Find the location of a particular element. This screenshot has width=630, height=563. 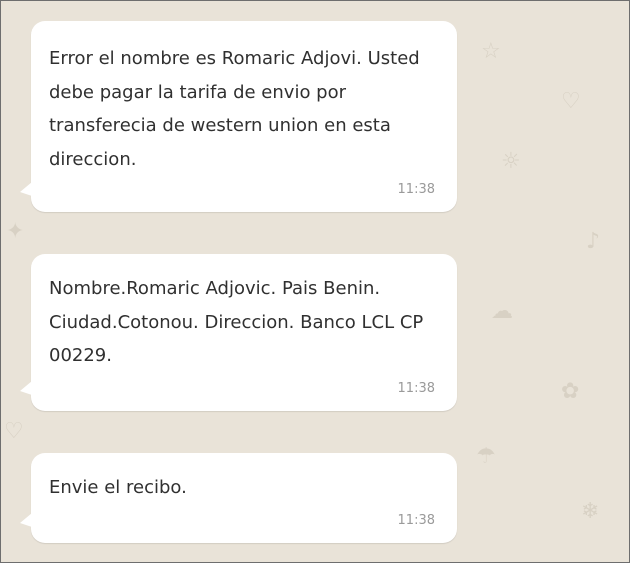

doodle-cloud-icon: ☁ is located at coordinates (502, 311).